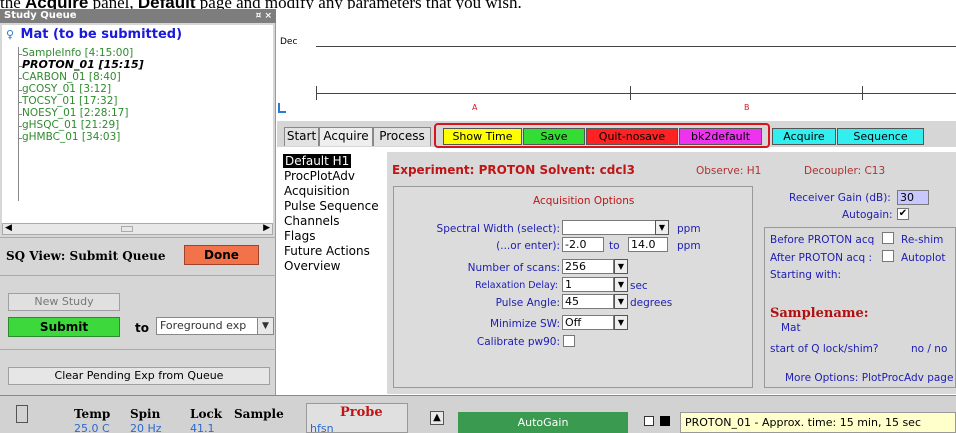 The height and width of the screenshot is (433, 956). I want to click on after-acq-label: After PROTON acq :, so click(821, 258).